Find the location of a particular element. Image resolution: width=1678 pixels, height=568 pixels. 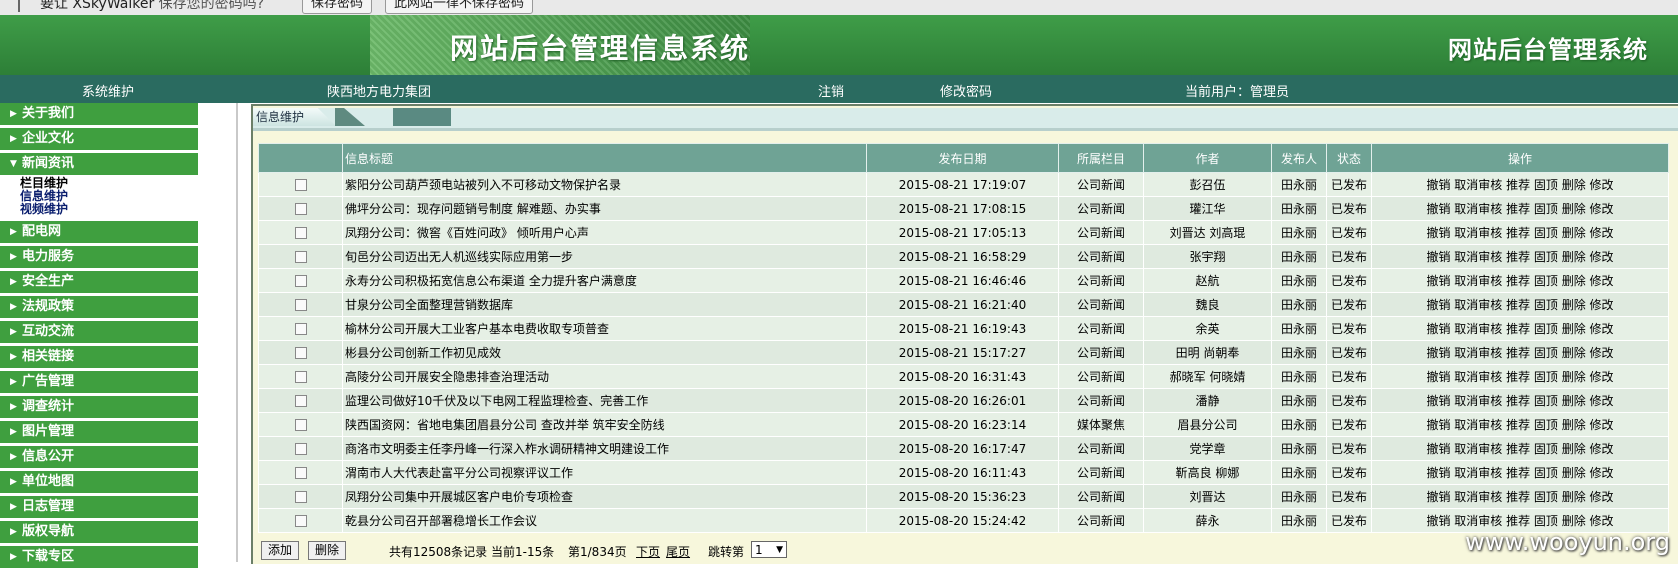

col-header-author: 作者 is located at coordinates (1207, 158).